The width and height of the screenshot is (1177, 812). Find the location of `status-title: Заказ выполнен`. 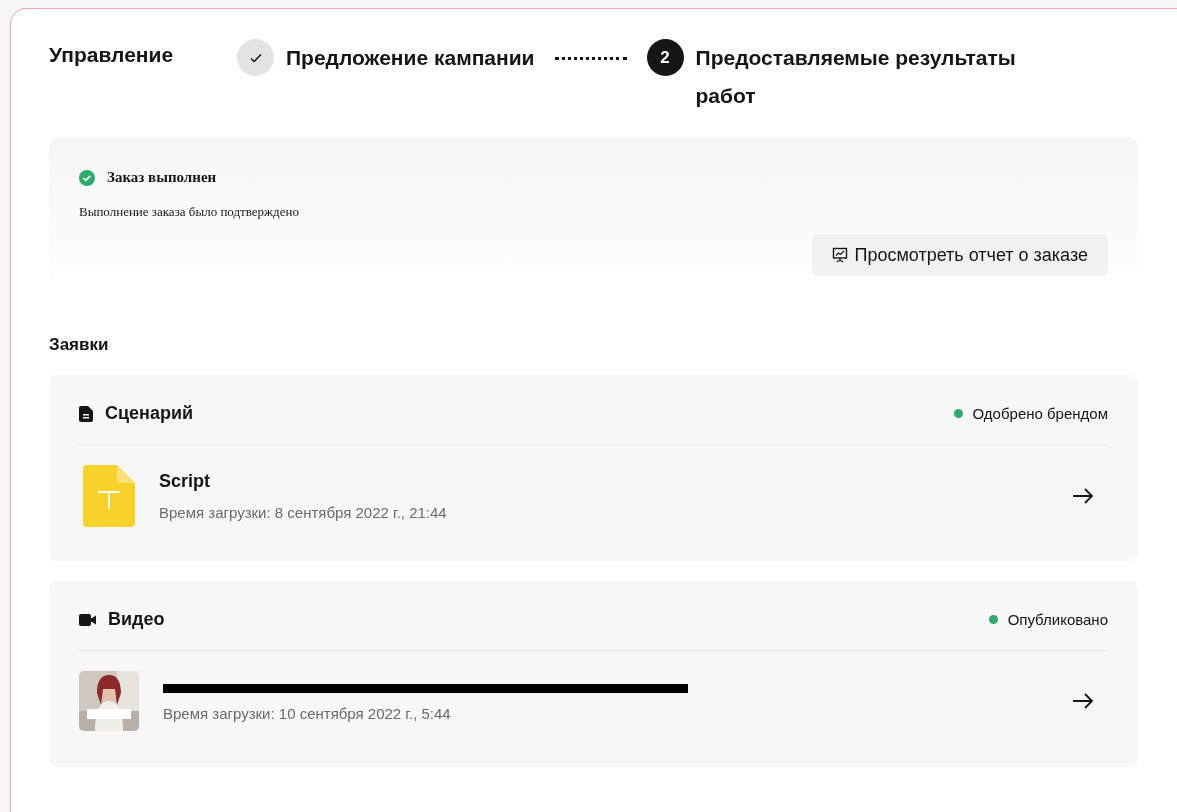

status-title: Заказ выполнен is located at coordinates (162, 177).